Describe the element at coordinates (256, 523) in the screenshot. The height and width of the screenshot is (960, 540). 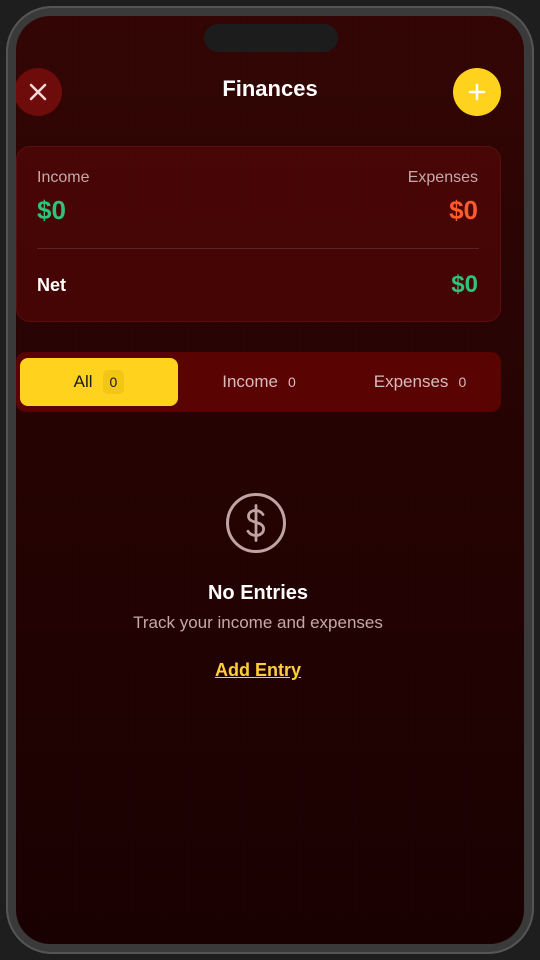
I see `dollar-circle-icon` at that location.